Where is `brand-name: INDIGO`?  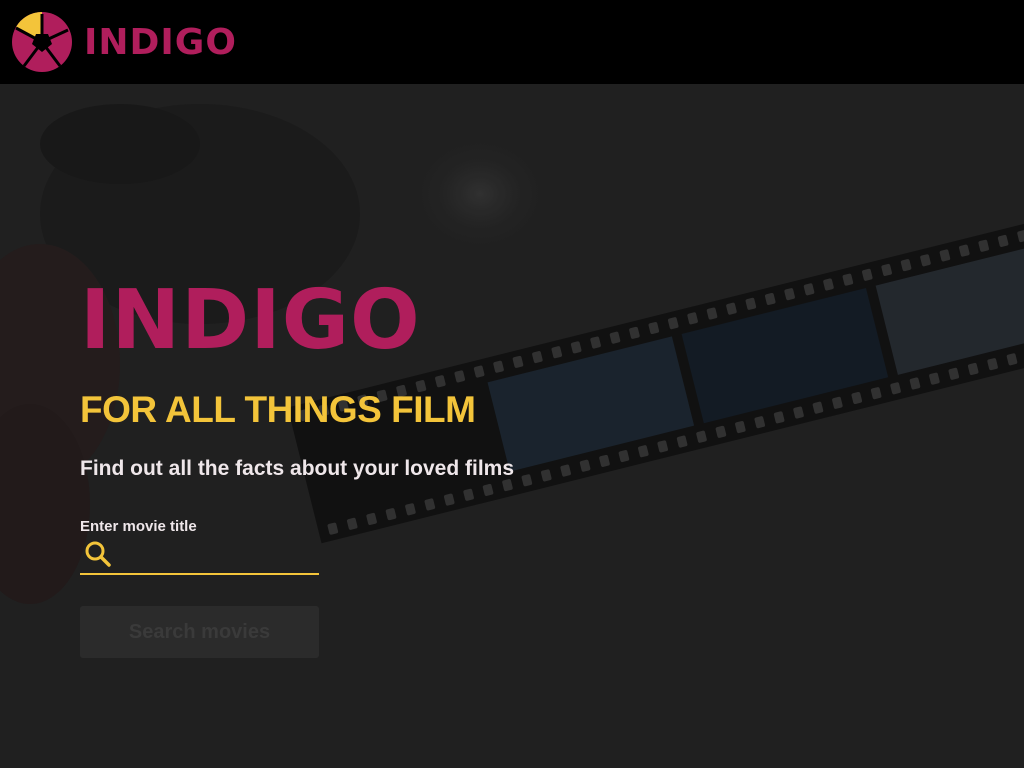 brand-name: INDIGO is located at coordinates (160, 42).